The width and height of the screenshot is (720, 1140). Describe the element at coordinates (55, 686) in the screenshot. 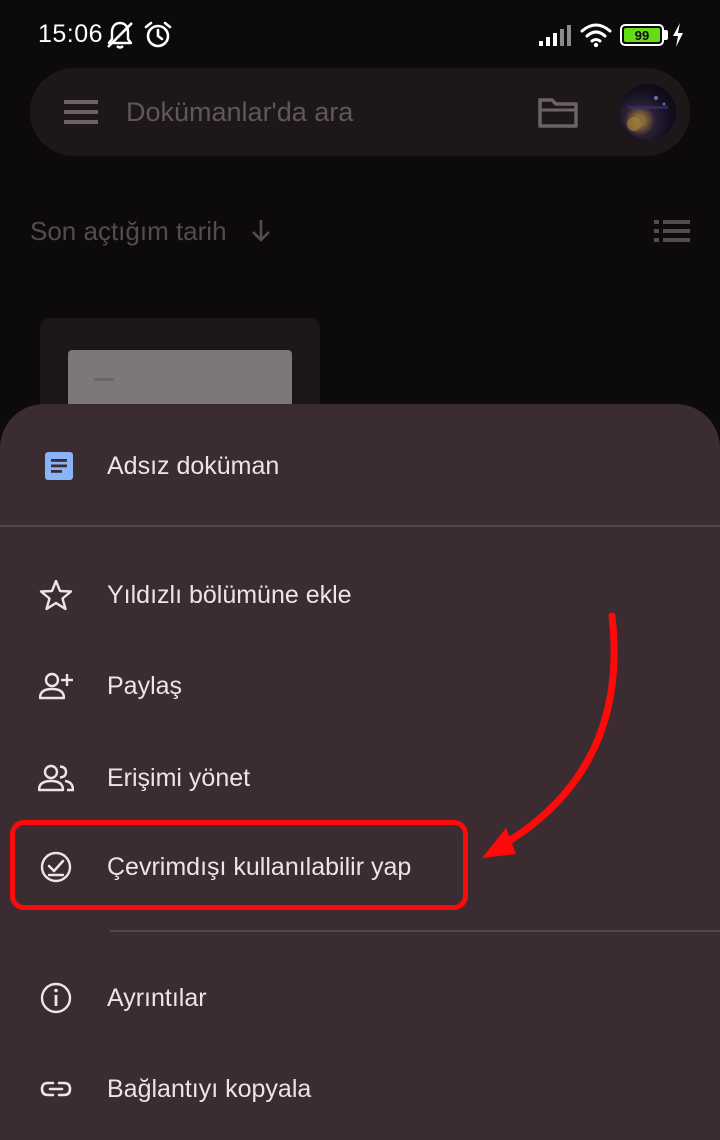

I see `person-add-icon` at that location.